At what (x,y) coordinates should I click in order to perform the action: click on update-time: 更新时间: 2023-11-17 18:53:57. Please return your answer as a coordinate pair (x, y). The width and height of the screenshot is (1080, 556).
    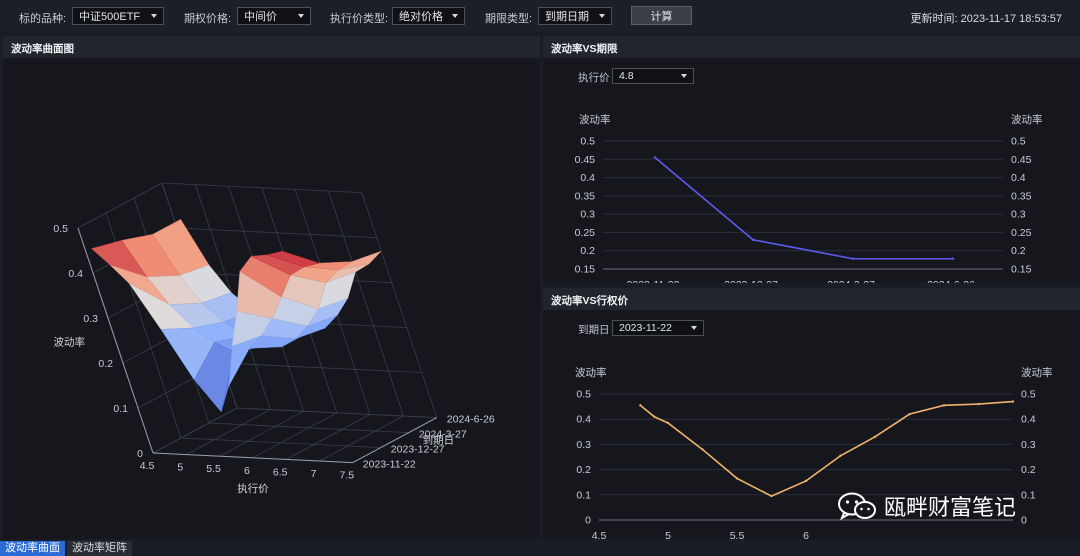
    Looking at the image, I should click on (986, 19).